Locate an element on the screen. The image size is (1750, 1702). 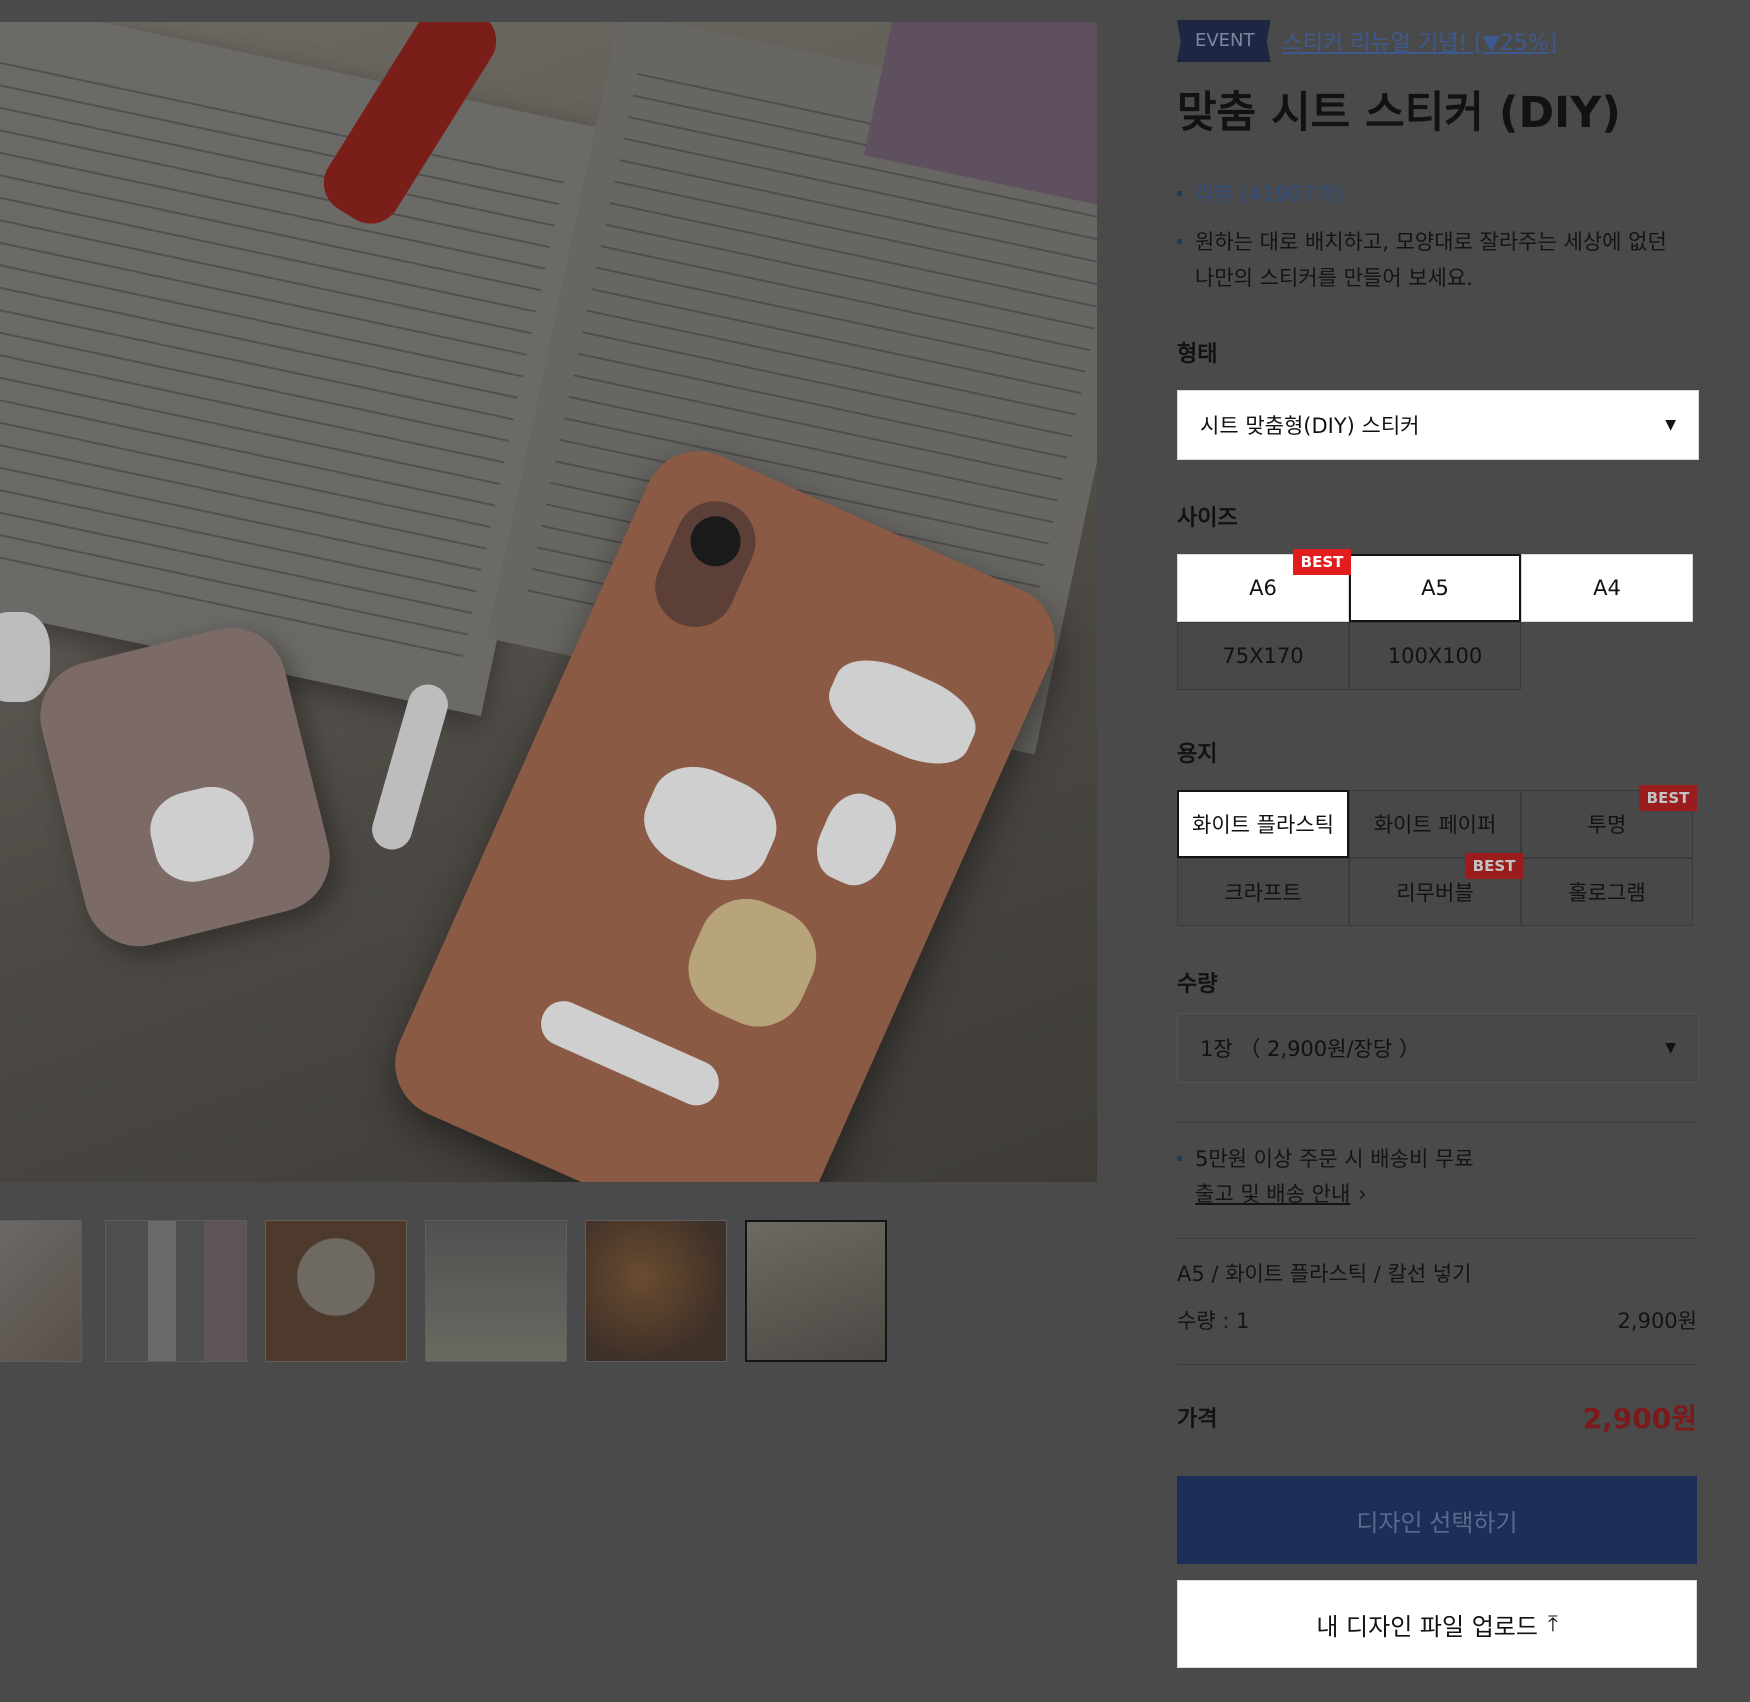
shipping-info-link: 출고 및 배송 안내 › is located at coordinates (1281, 1193).